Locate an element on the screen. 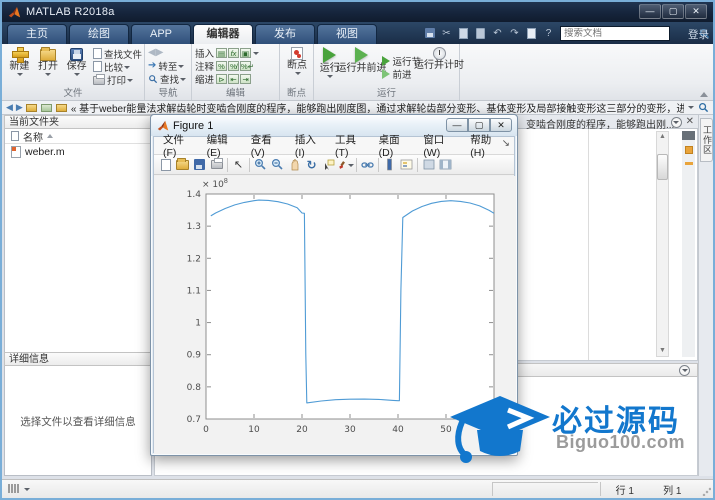 This screenshot has height=500, width=715. sign-in-link: 登录 is located at coordinates (698, 34).